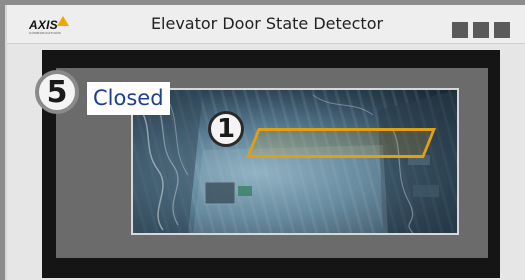  Describe the element at coordinates (226, 129) in the screenshot. I see `region-marker-badge: 1` at that location.